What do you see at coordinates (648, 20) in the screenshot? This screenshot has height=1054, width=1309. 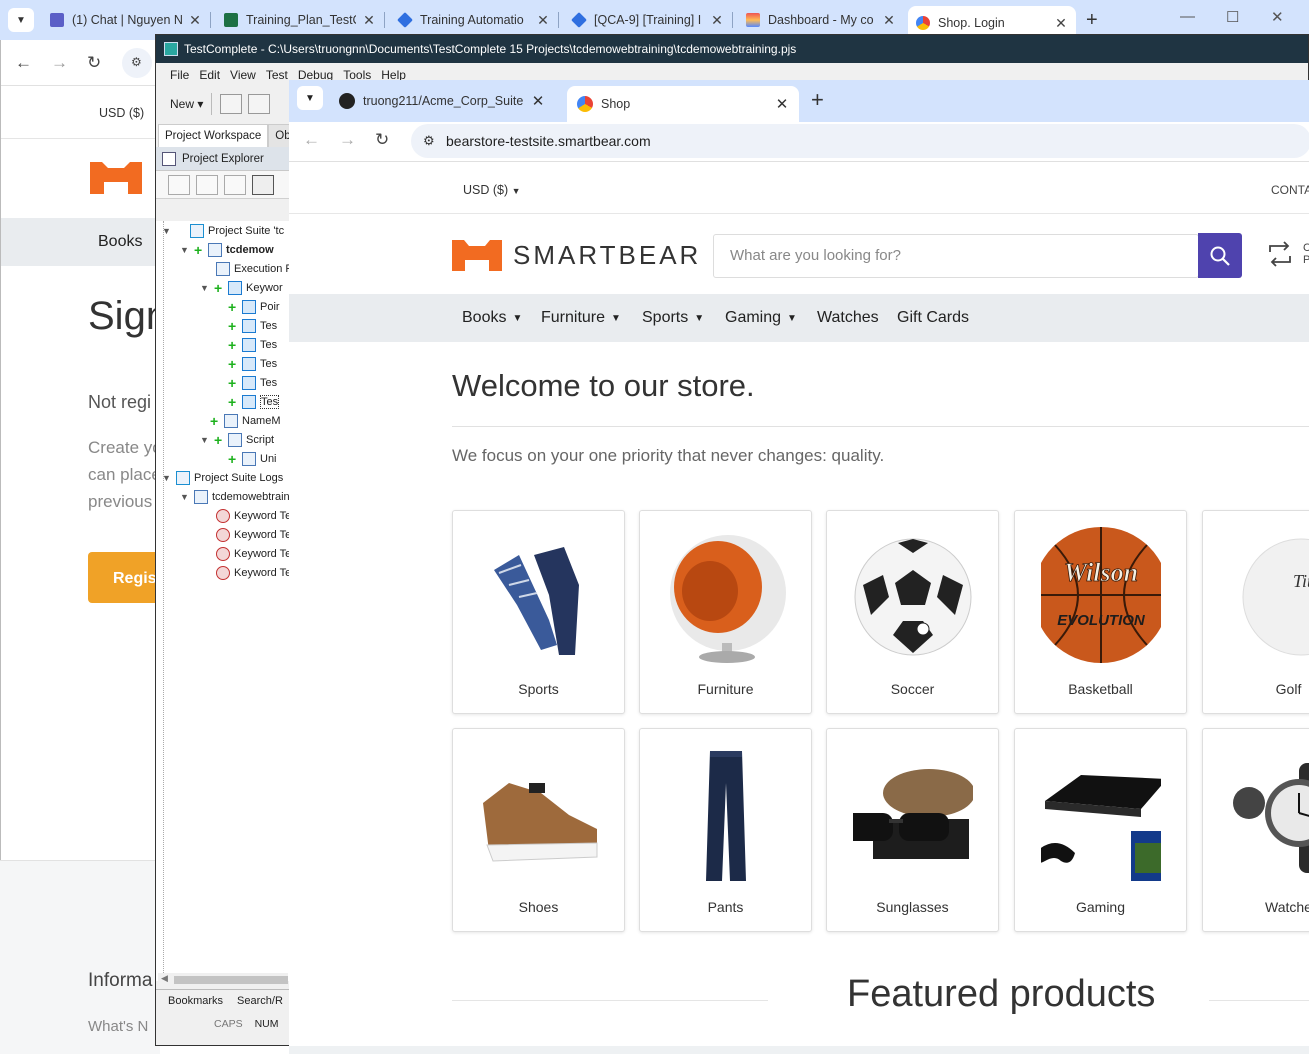 I see `back-tab-qca9: [QCA-9] [Training] I ✕` at bounding box center [648, 20].